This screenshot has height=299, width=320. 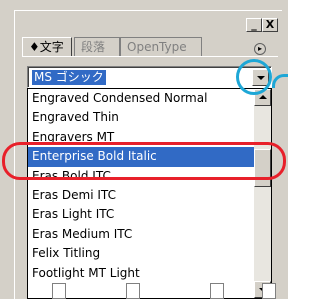 I want to click on minimize-button: _, so click(x=254, y=25).